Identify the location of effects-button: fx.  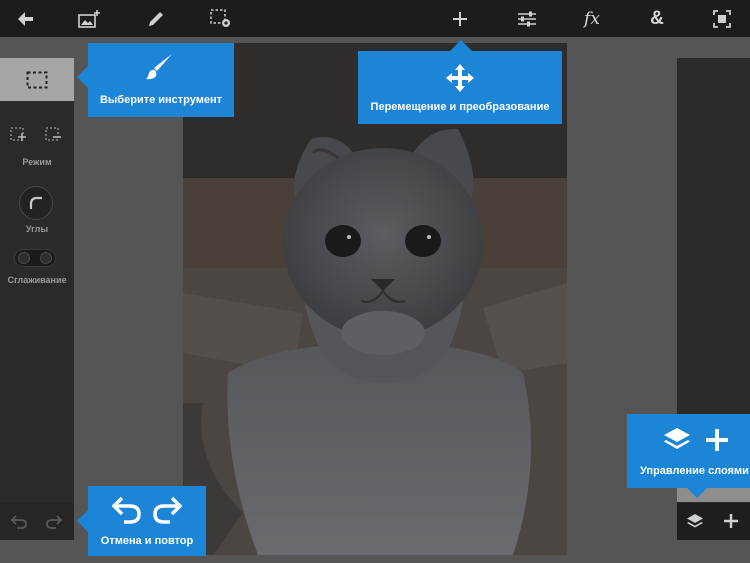
(592, 18).